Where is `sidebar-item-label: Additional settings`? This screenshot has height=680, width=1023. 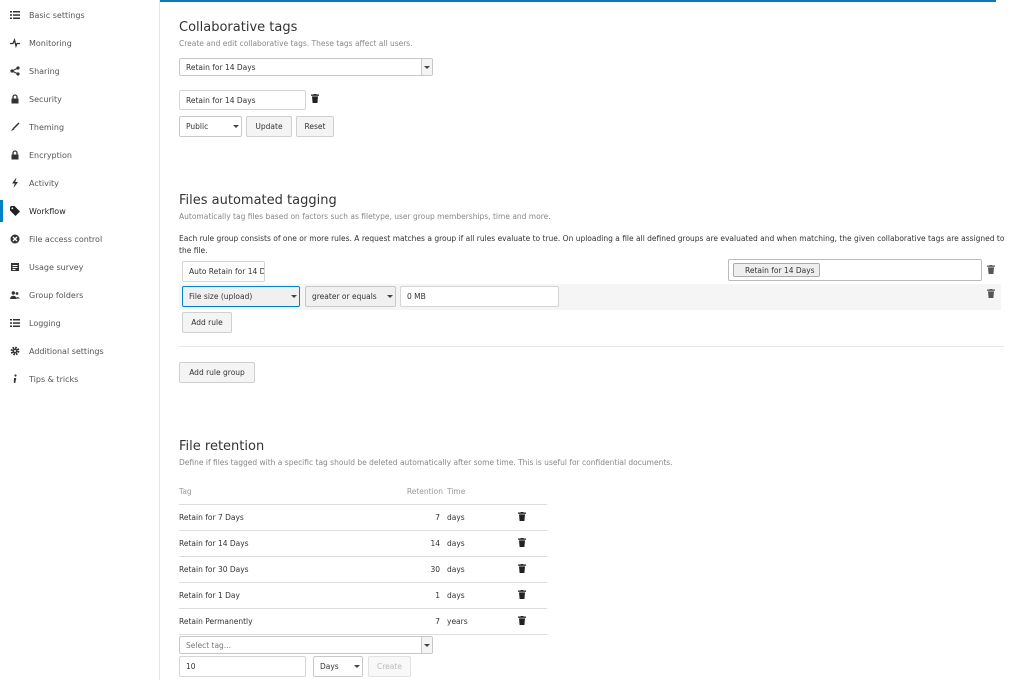
sidebar-item-label: Additional settings is located at coordinates (66, 351).